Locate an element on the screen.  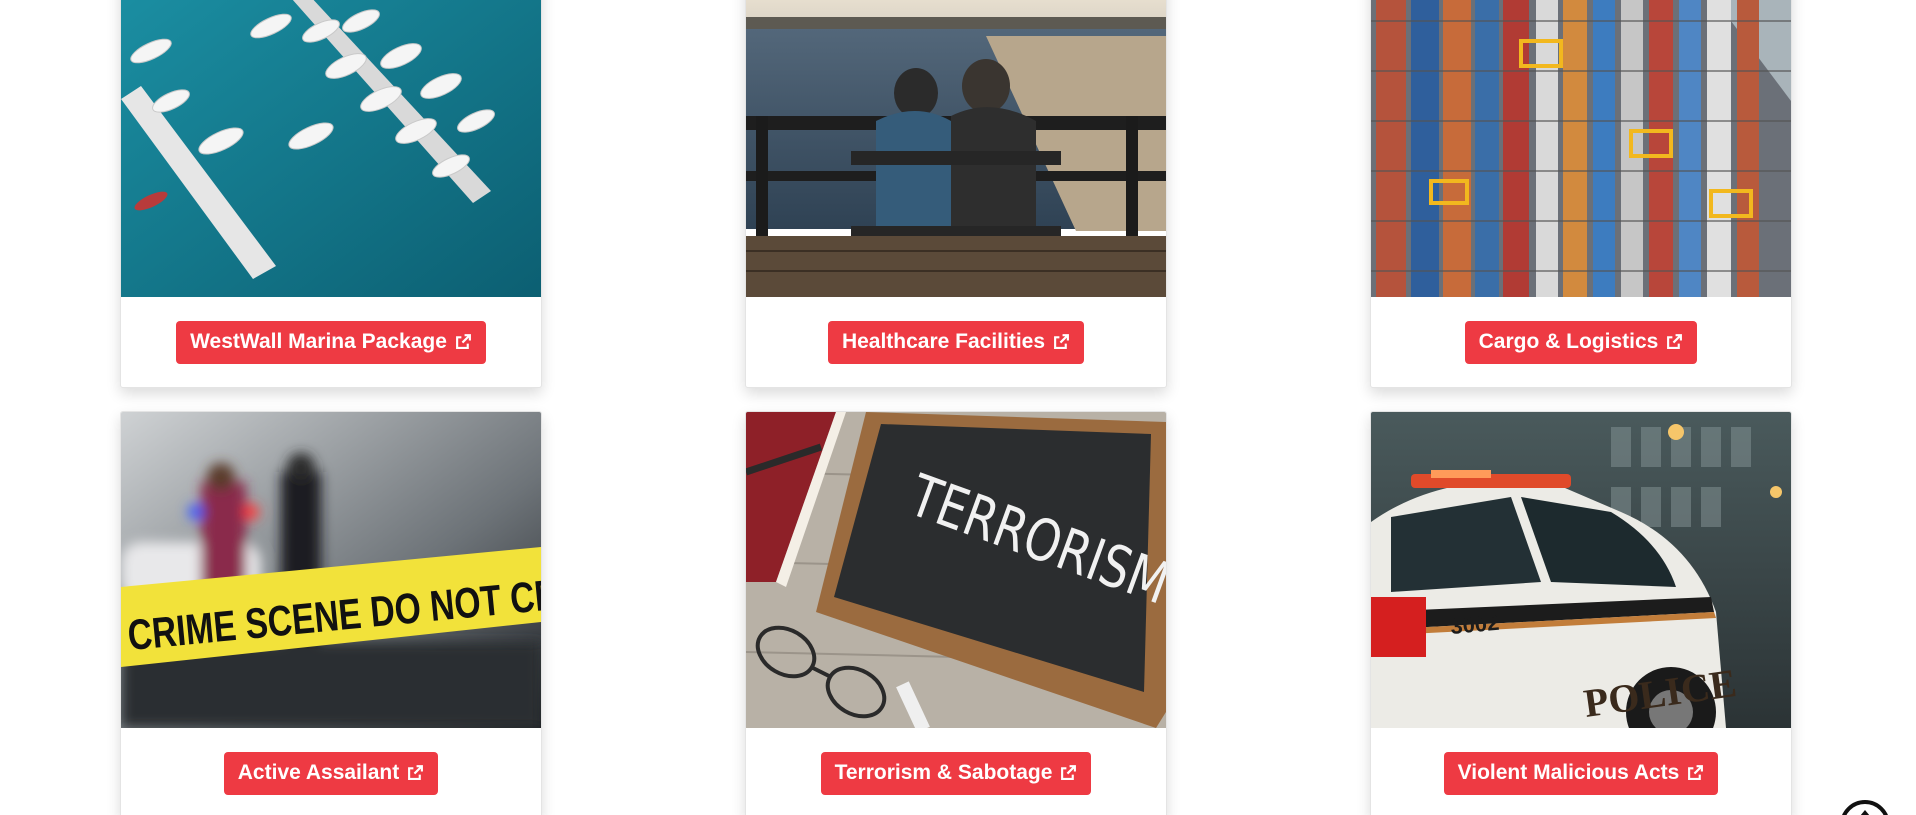
arrow-up-icon is located at coordinates (1865, 812).